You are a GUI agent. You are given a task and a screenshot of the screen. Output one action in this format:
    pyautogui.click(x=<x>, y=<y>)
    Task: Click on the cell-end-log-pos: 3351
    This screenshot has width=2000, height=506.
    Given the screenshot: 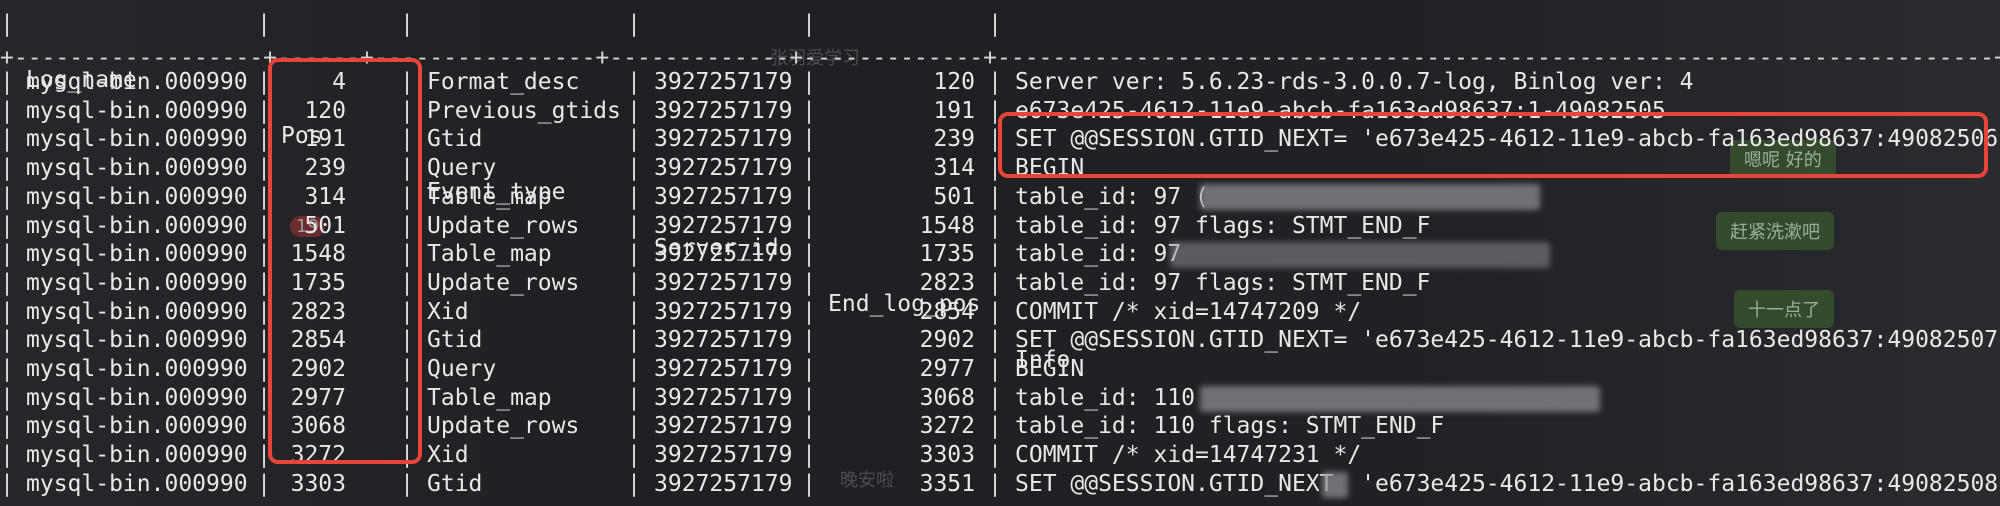 What is the action you would take?
    pyautogui.click(x=947, y=483)
    